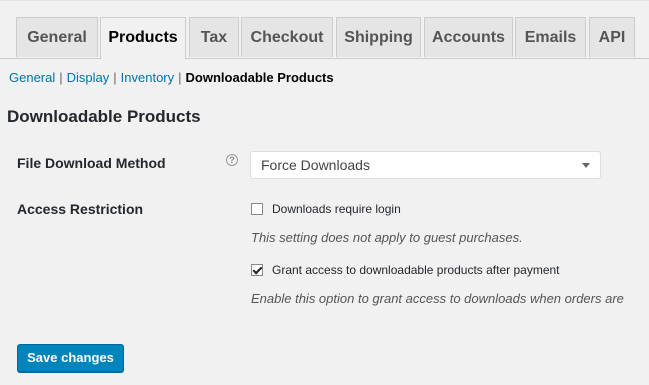  I want to click on require-login-checkbox, so click(257, 208).